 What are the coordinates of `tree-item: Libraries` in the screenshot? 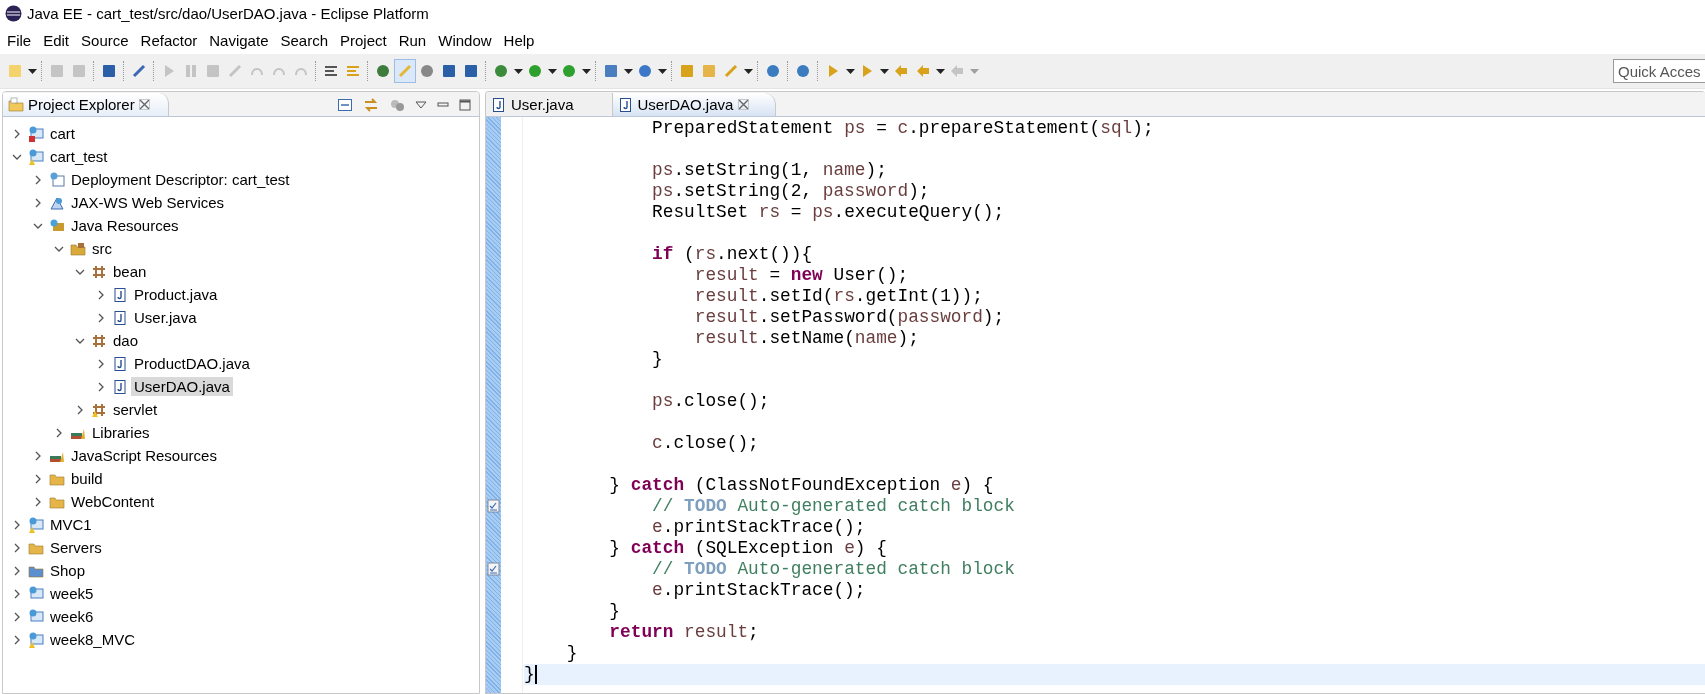 It's located at (121, 432).